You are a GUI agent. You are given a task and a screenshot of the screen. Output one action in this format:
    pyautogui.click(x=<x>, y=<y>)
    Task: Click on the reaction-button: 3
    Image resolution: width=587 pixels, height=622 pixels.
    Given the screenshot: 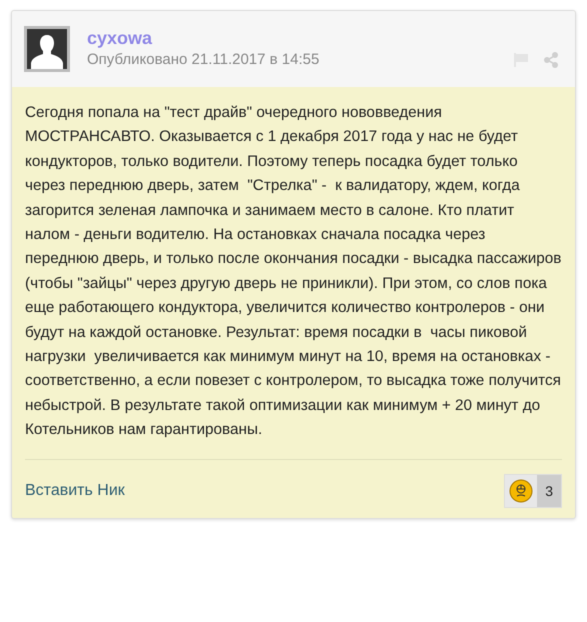 What is the action you would take?
    pyautogui.click(x=533, y=491)
    